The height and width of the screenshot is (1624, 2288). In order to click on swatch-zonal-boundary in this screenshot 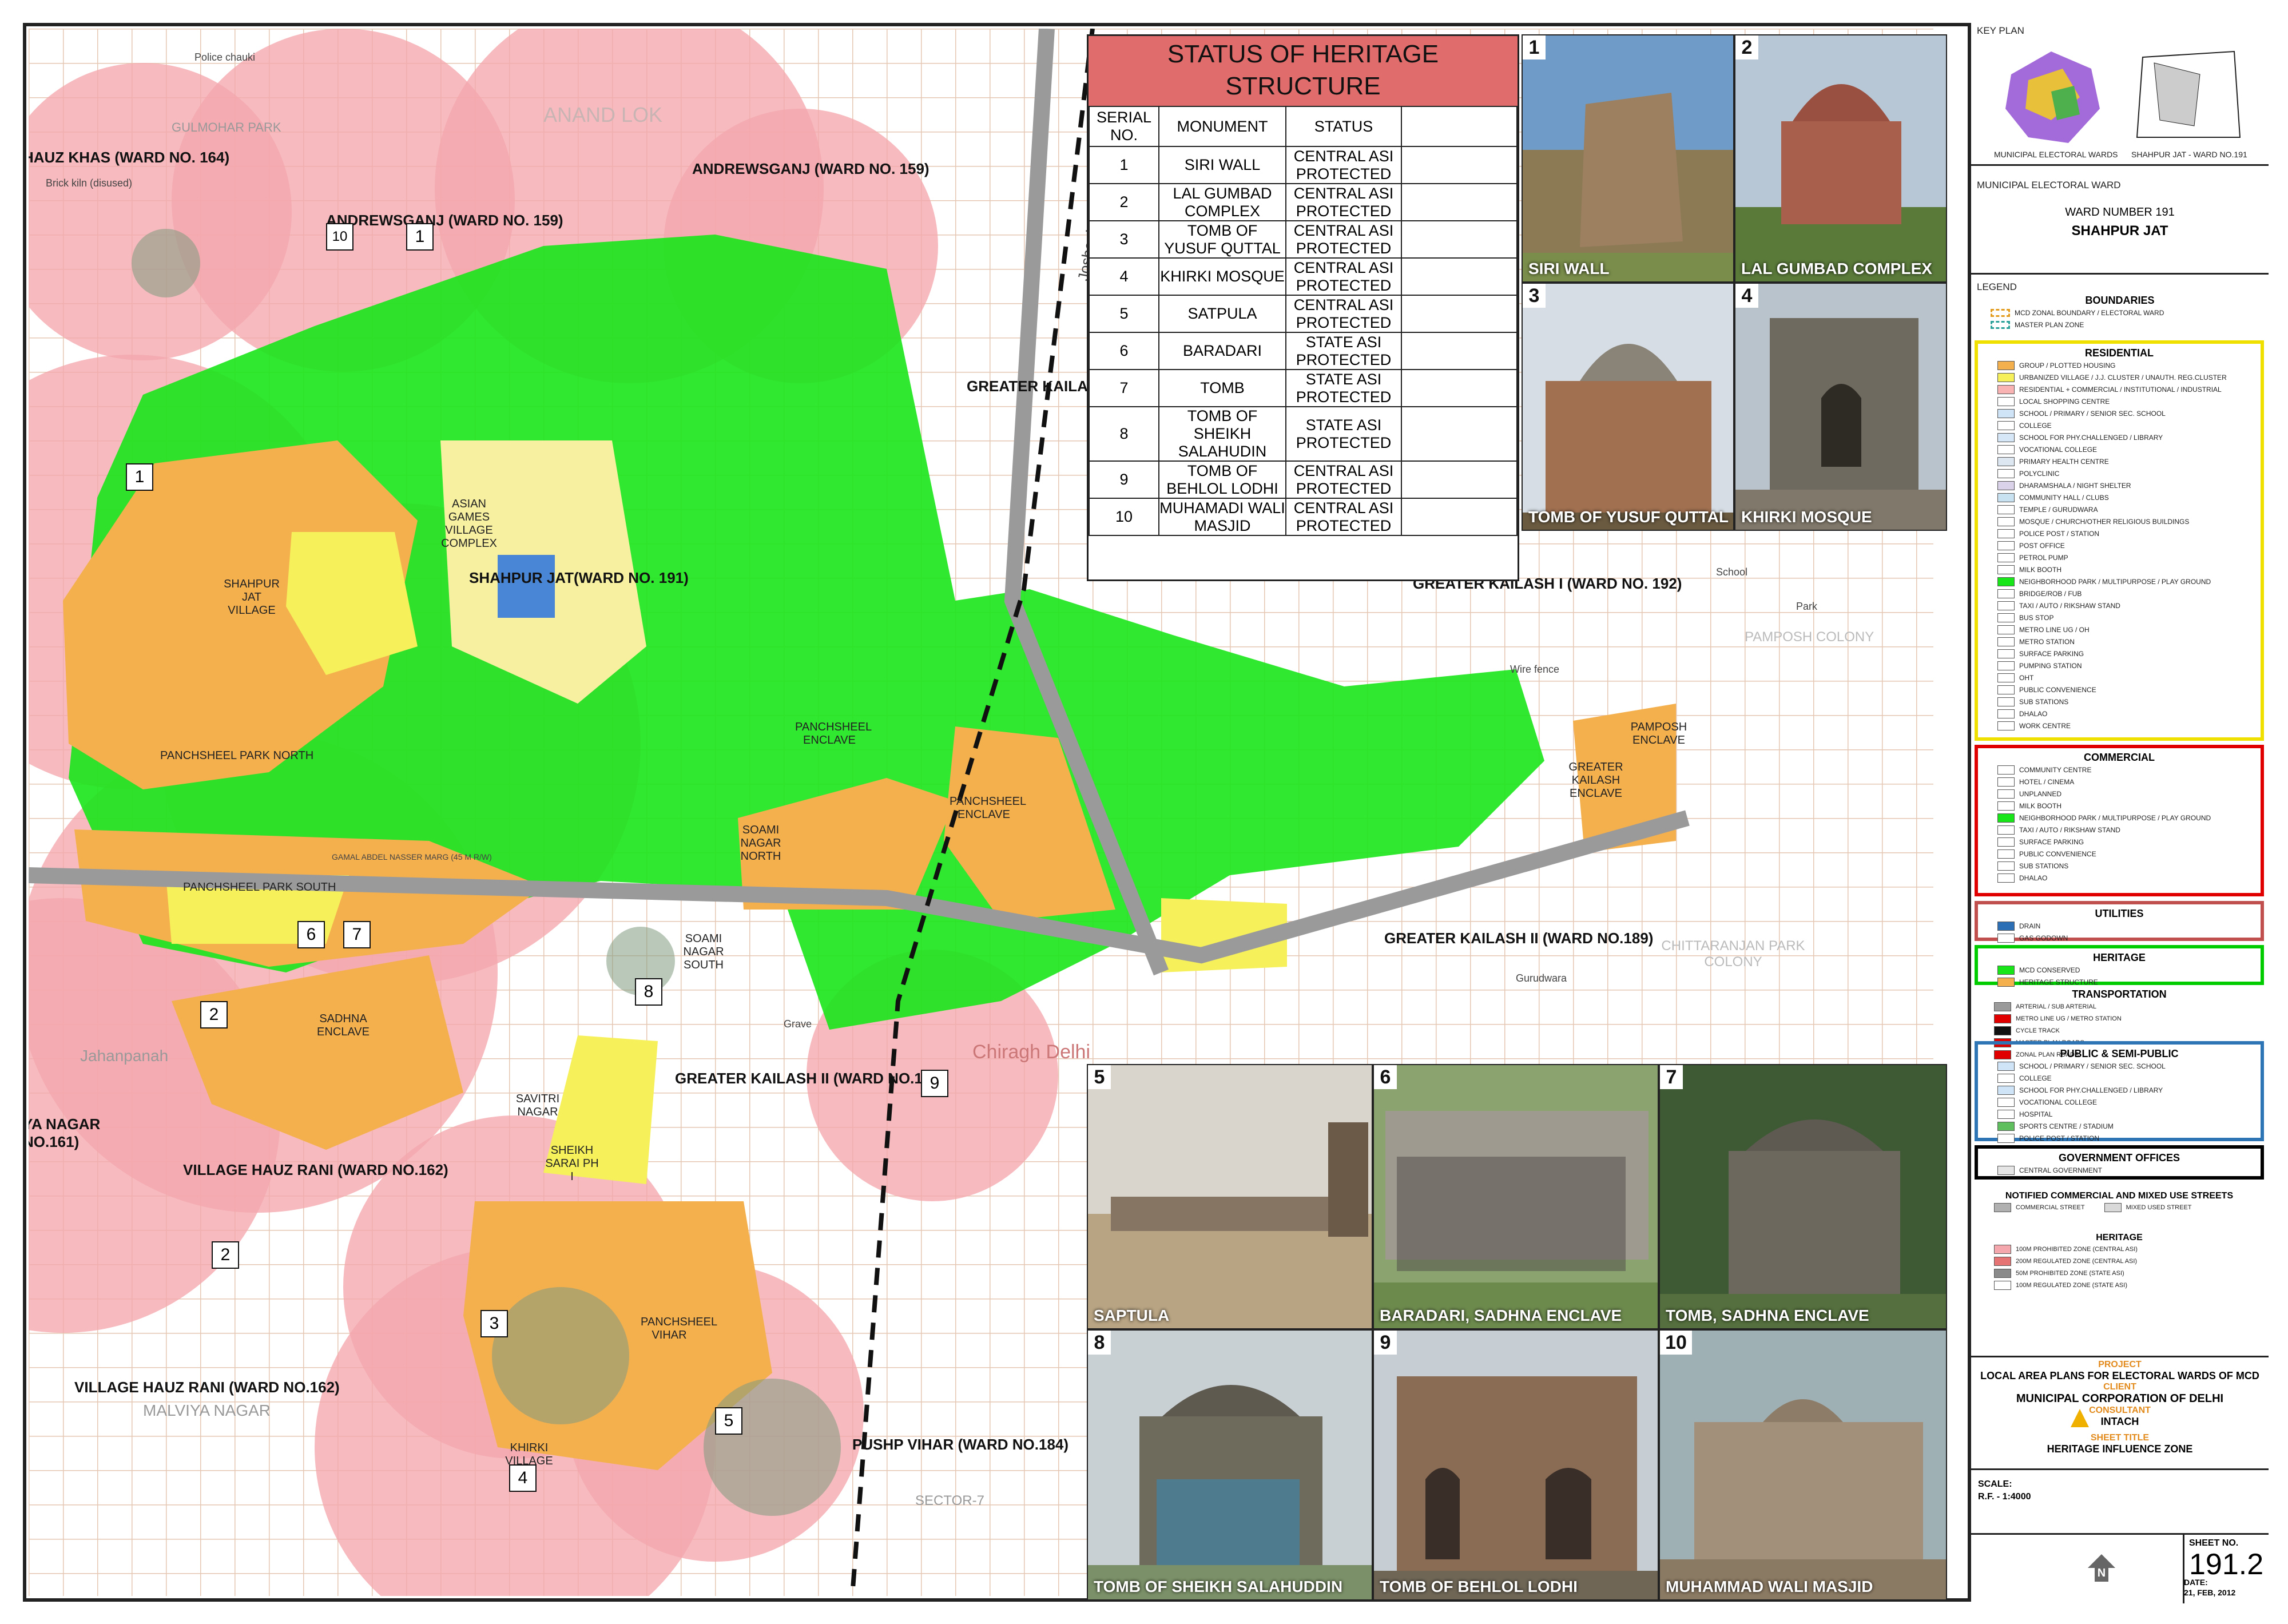, I will do `click(2000, 312)`.